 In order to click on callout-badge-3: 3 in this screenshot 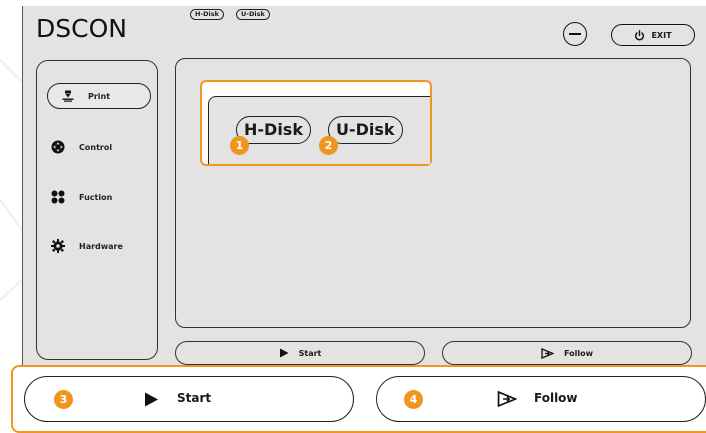, I will do `click(63, 399)`.